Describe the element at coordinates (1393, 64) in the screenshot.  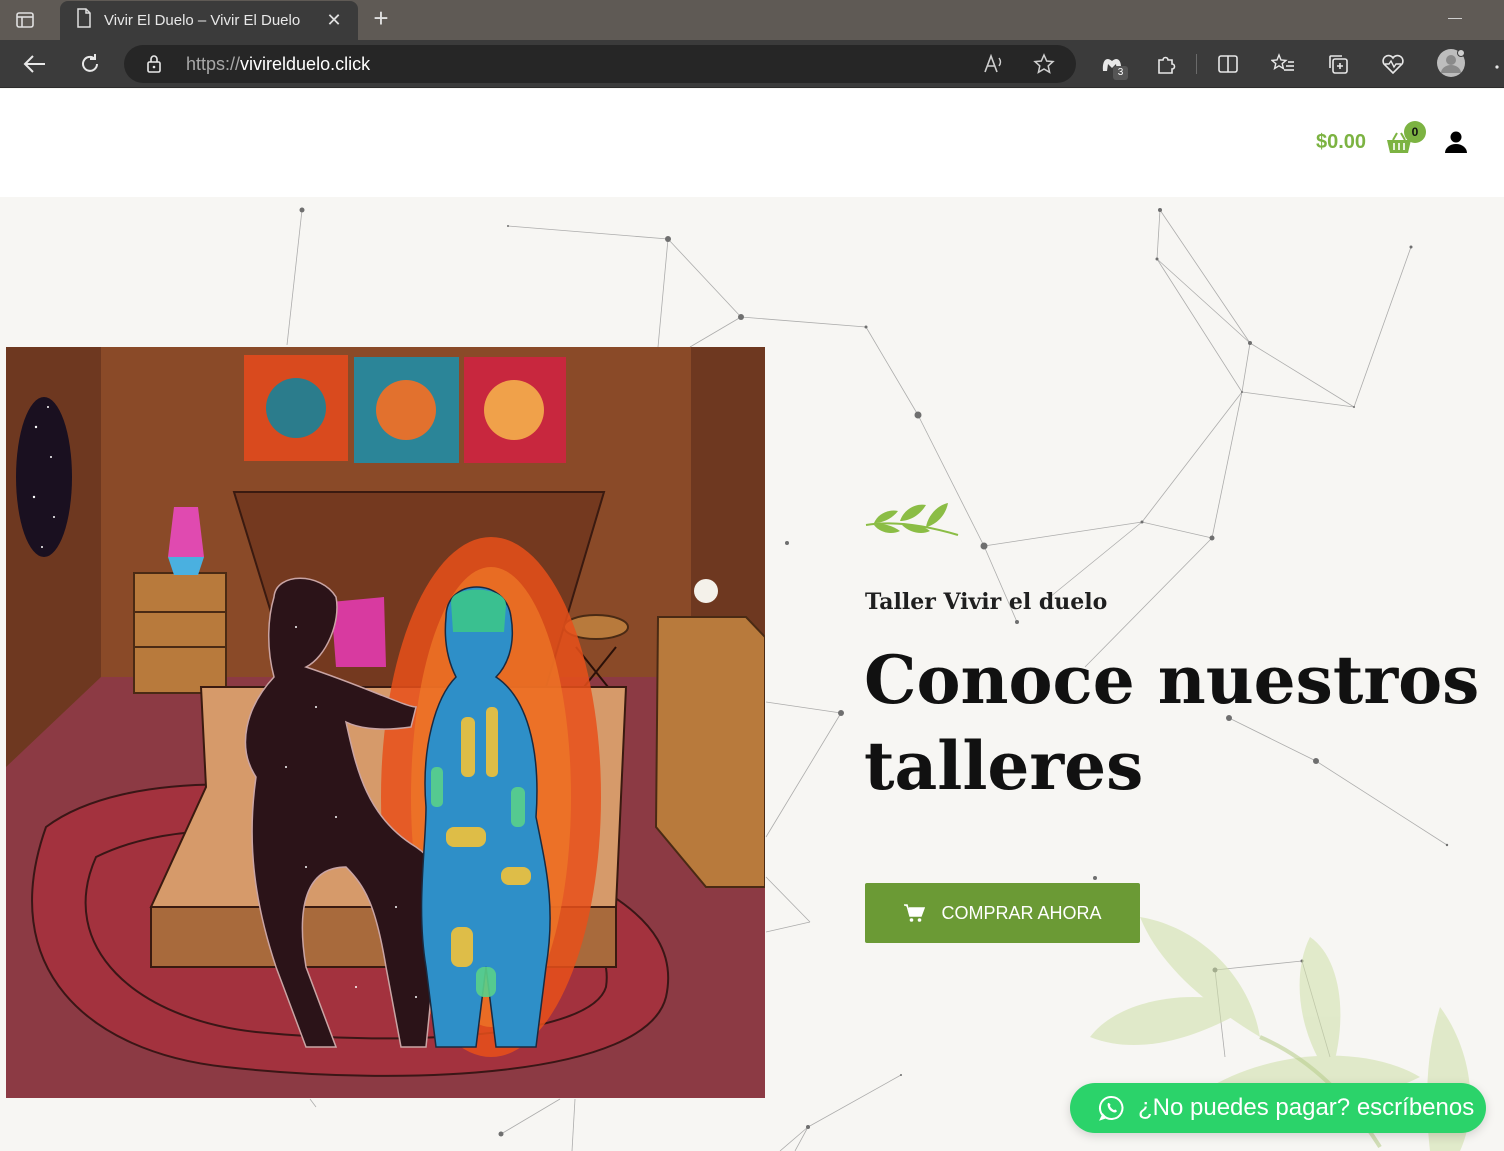
I see `browser-essentials-heart-icon` at that location.